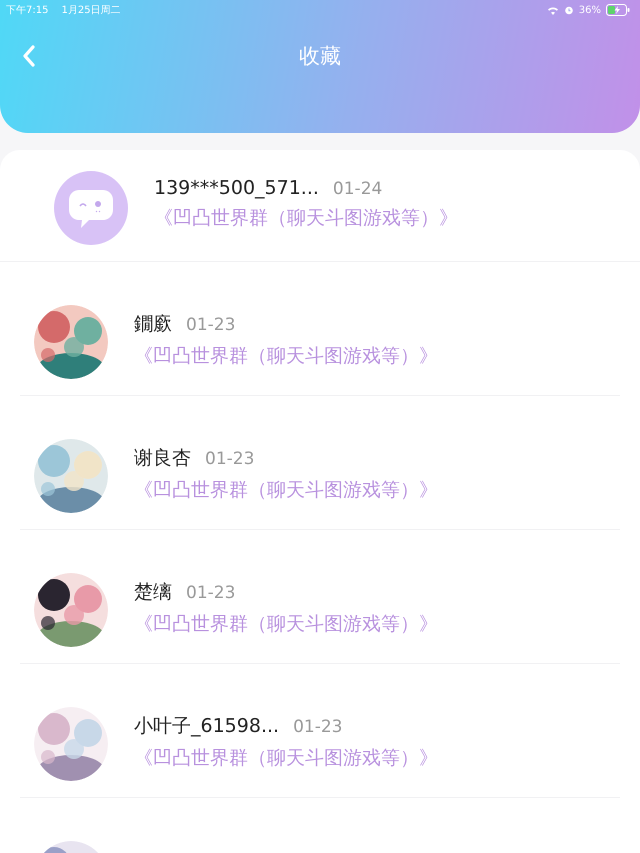  I want to click on favorite-item: 139***500_571... 01-24 《凹凸世界群（聊天斗图游戏等）》, so click(320, 206).